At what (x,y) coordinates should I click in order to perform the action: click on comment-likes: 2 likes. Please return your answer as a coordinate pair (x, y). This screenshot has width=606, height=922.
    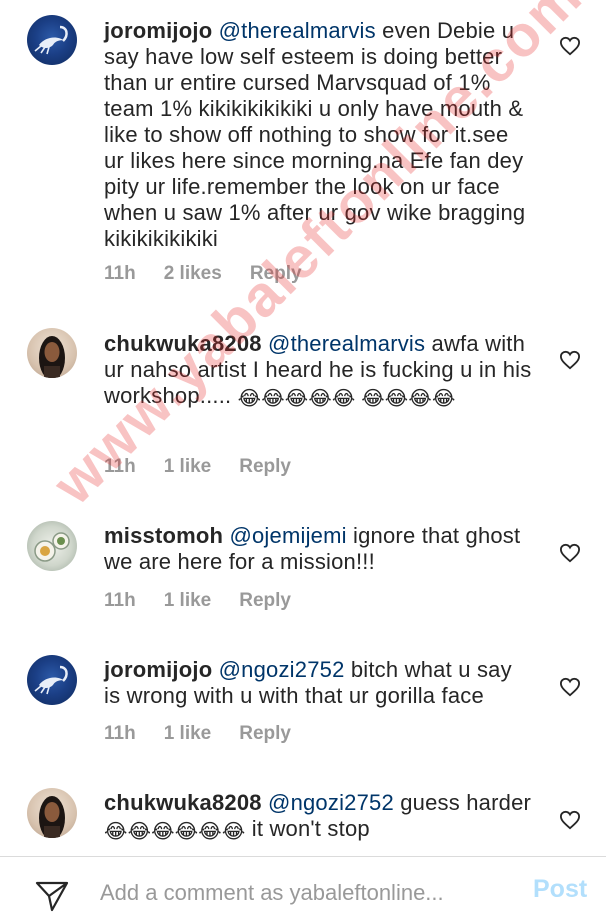
    Looking at the image, I should click on (193, 274).